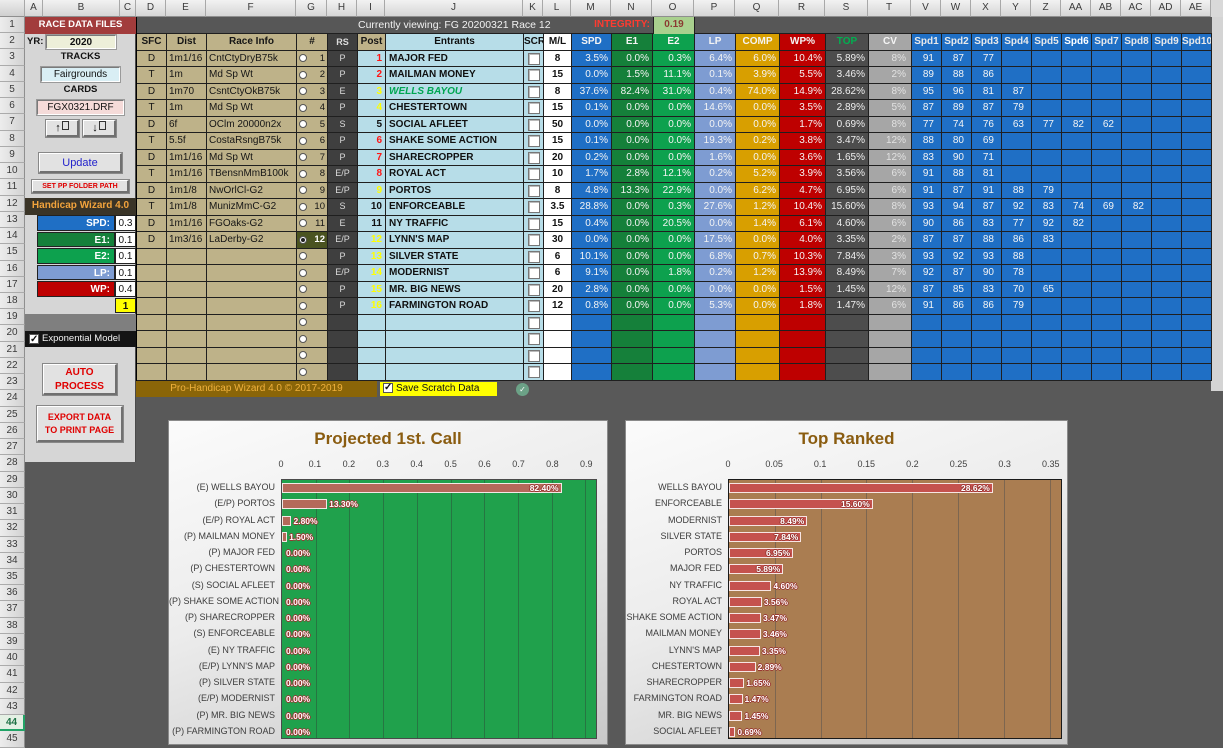  What do you see at coordinates (342, 8) in the screenshot?
I see `column-header-H: H` at bounding box center [342, 8].